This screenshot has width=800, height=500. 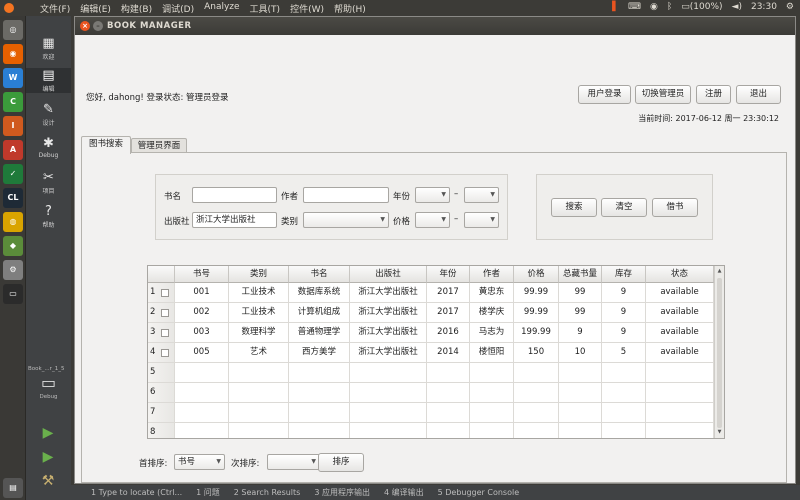 I want to click on close-icon: ×, so click(x=85, y=26).